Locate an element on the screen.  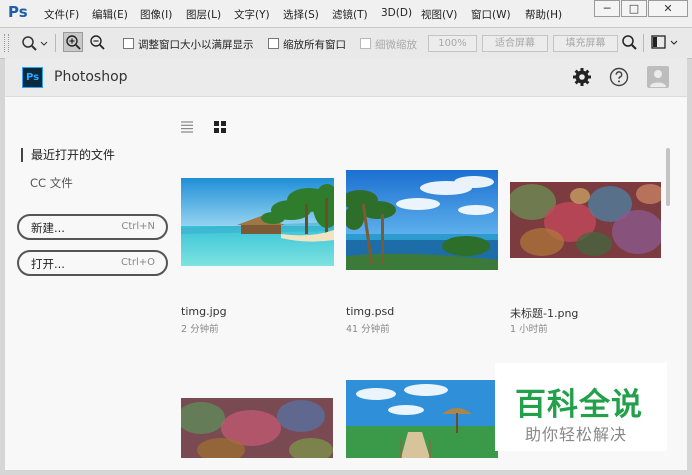
zoom-out-icon is located at coordinates (97, 42).